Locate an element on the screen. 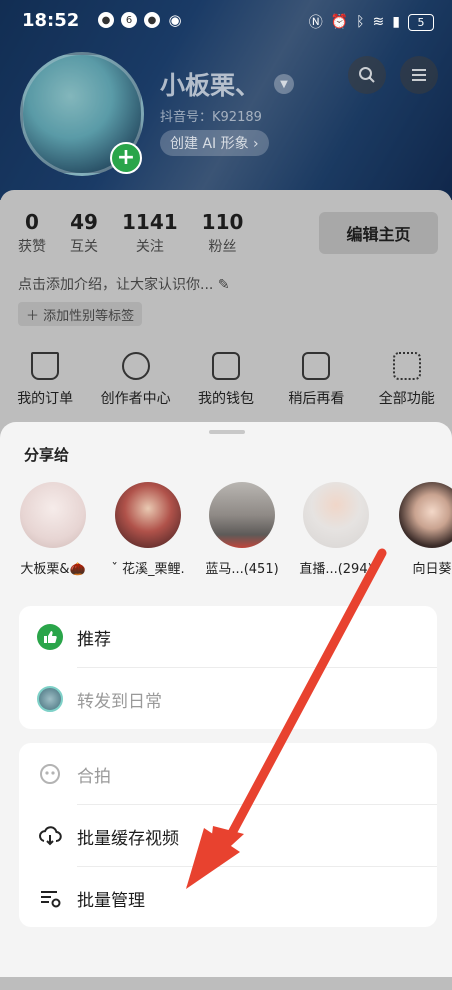 The width and height of the screenshot is (452, 990). stat-likes: 0 获赞 is located at coordinates (32, 233).